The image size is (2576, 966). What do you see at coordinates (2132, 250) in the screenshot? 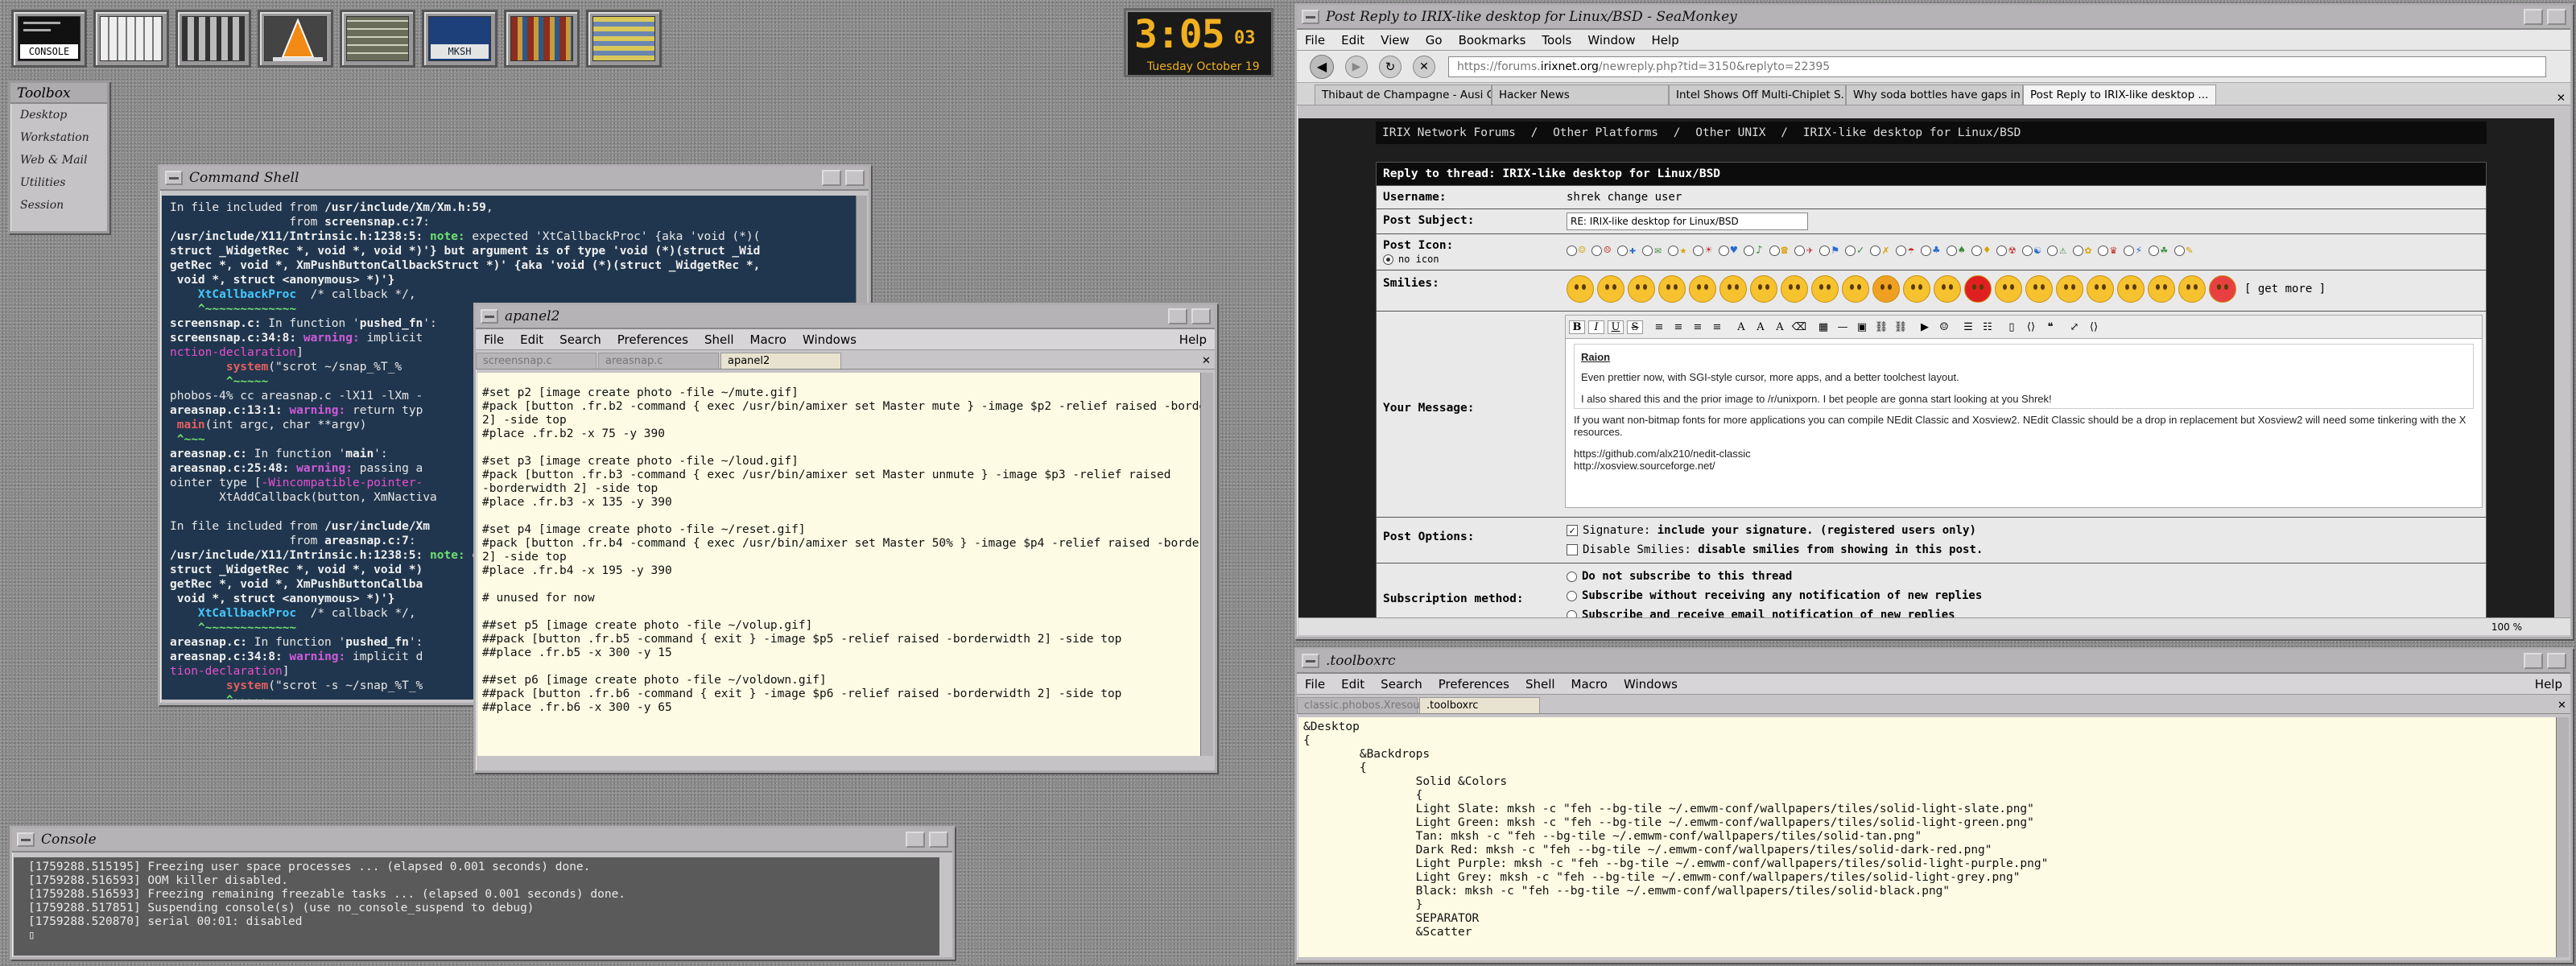
I see `post-icon-option: ⚡` at bounding box center [2132, 250].